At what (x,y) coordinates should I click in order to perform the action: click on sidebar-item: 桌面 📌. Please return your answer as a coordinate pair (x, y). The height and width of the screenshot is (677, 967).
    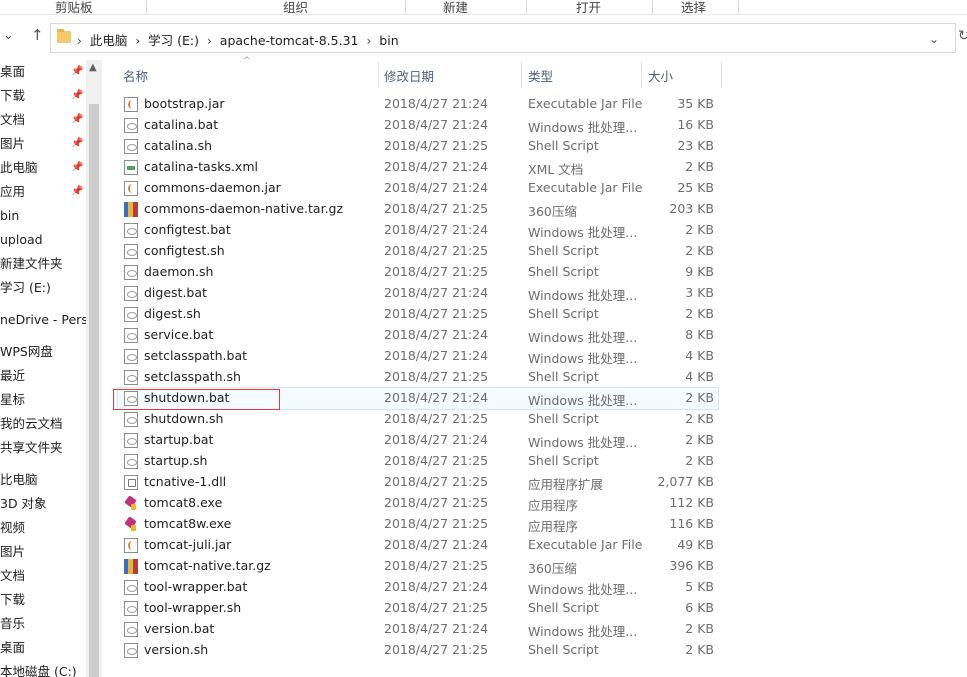
    Looking at the image, I should click on (41, 72).